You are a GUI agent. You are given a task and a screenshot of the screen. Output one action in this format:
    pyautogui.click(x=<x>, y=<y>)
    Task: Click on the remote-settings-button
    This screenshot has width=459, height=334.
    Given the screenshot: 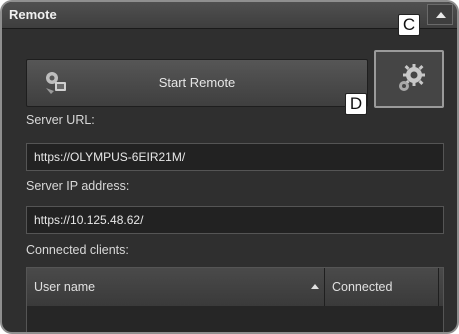 What is the action you would take?
    pyautogui.click(x=409, y=79)
    